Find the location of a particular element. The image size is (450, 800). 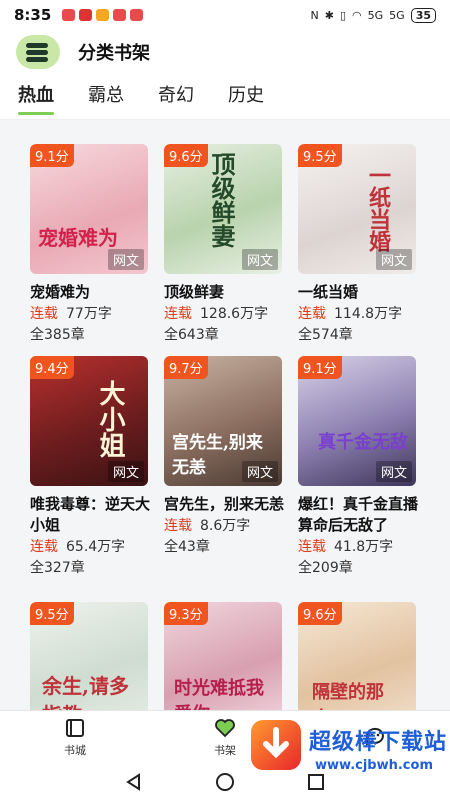

signal-icon: 5G is located at coordinates (375, 15).